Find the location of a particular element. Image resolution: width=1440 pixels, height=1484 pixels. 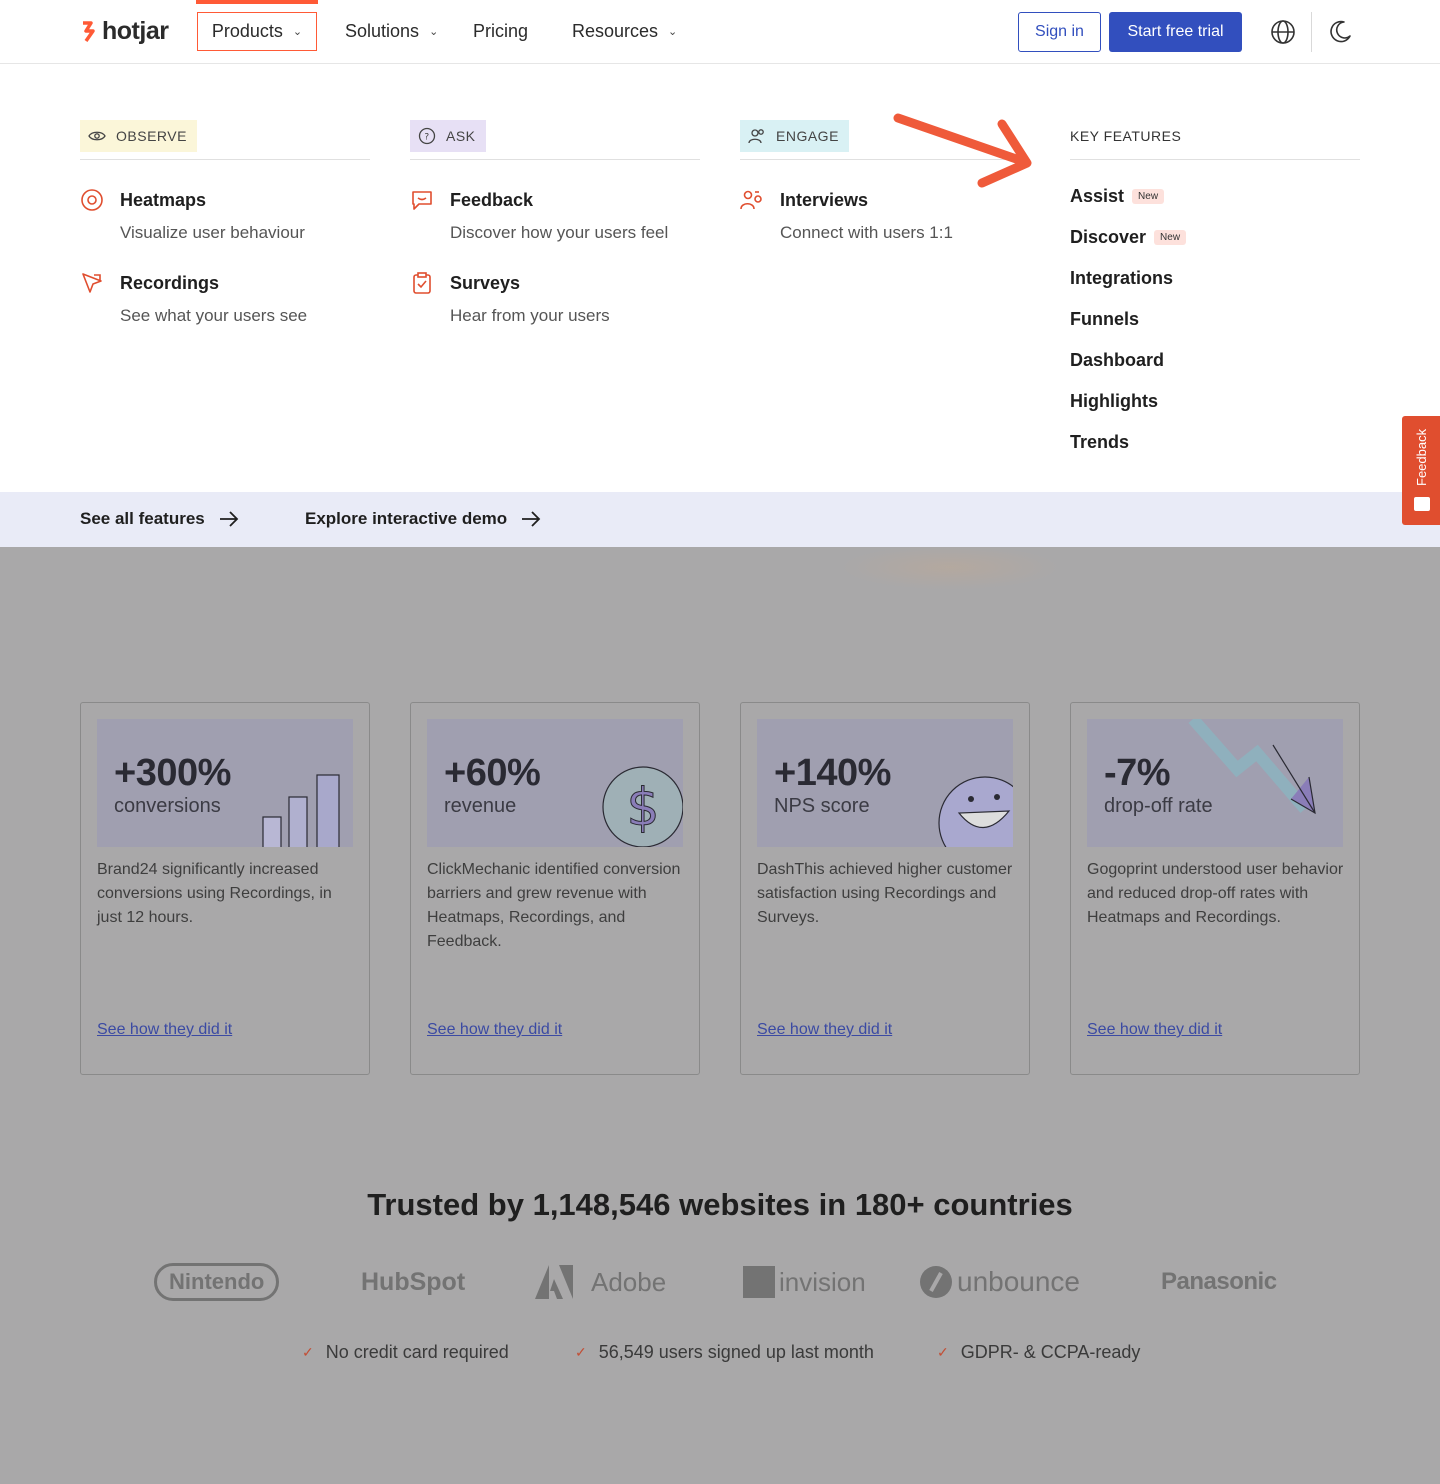

header-divider is located at coordinates (1311, 32).